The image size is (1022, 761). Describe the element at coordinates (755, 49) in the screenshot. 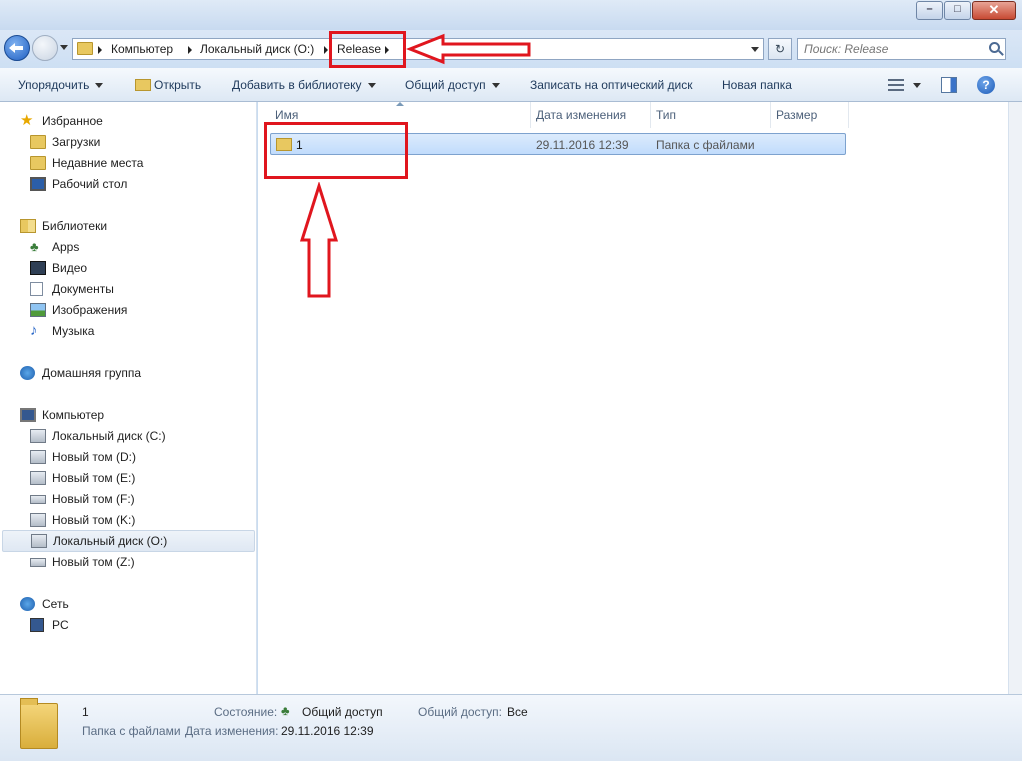

I see `address-dropdown-icon` at that location.